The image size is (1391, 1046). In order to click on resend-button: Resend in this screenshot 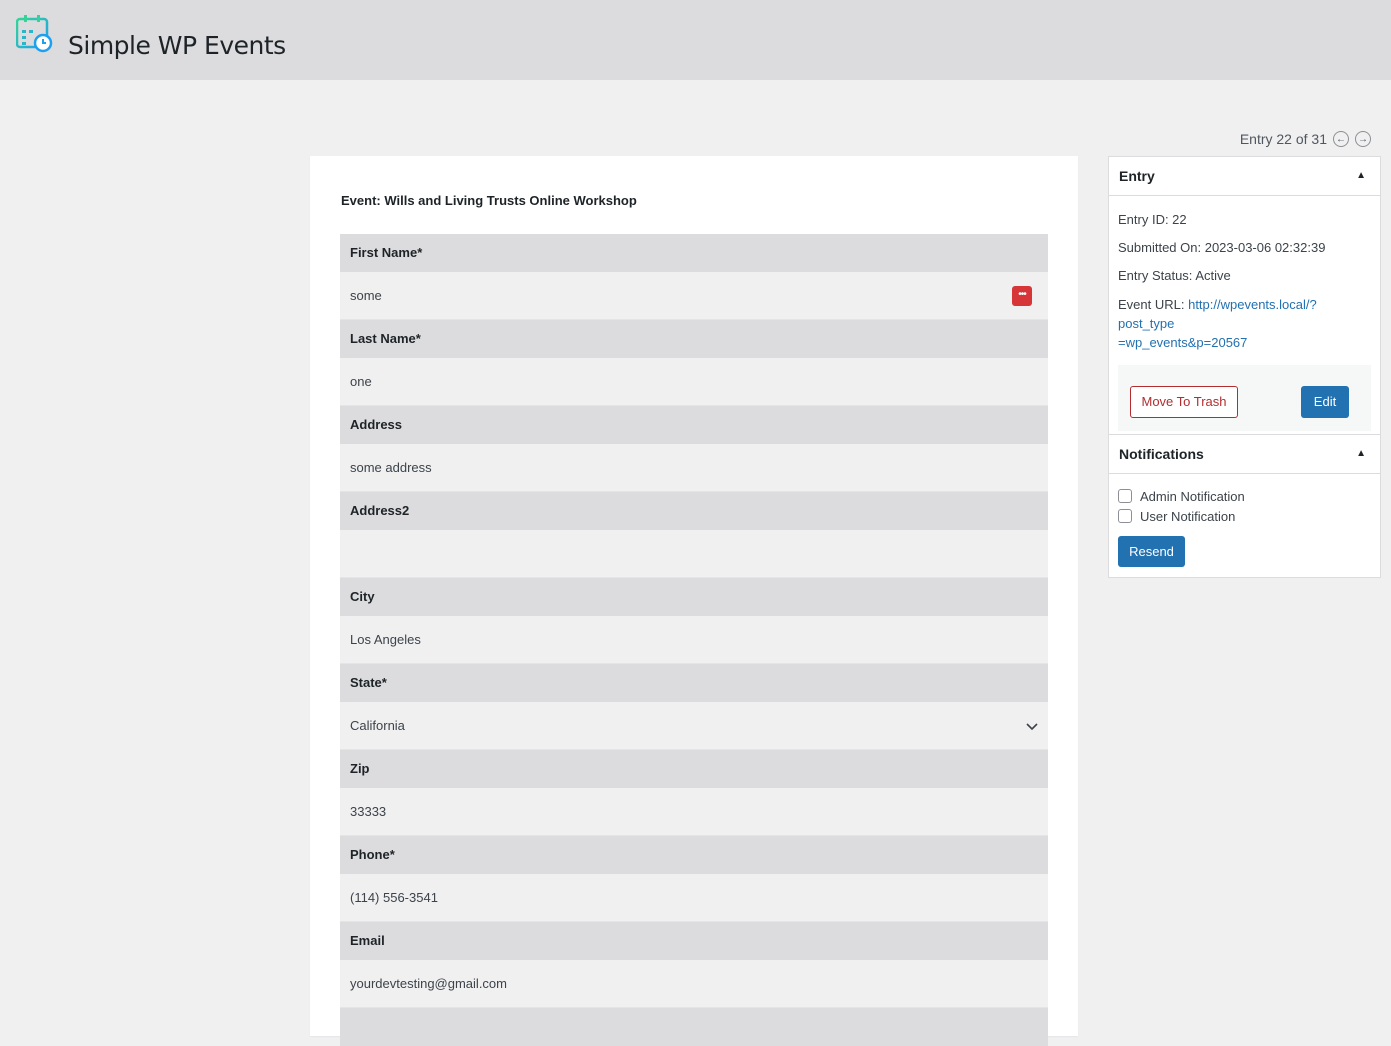, I will do `click(1151, 551)`.